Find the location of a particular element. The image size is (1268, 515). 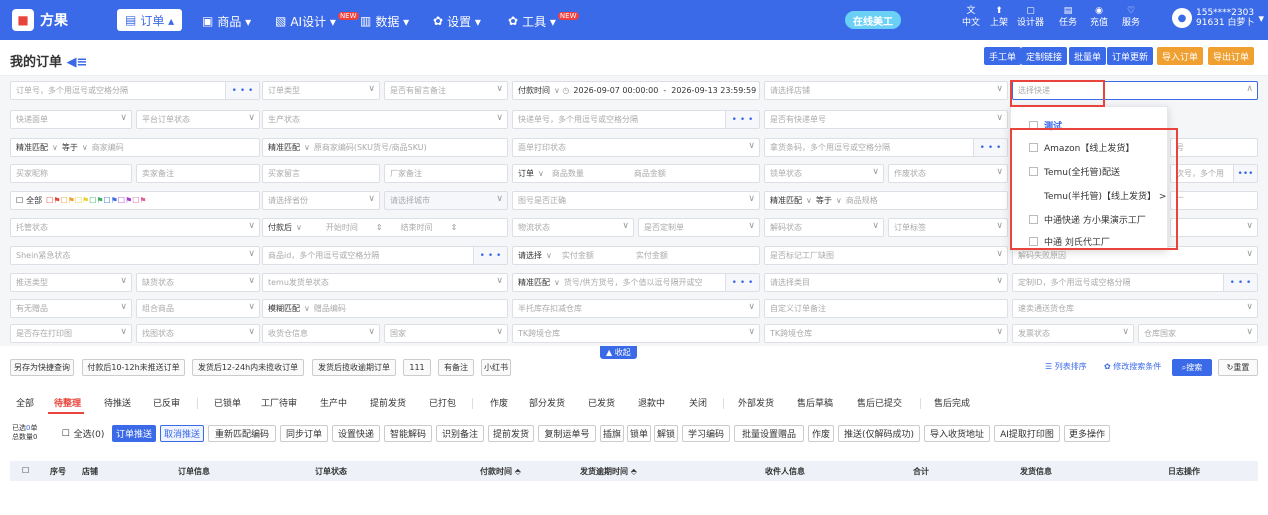

tab-factory-review: 工厂待审 is located at coordinates (279, 402).